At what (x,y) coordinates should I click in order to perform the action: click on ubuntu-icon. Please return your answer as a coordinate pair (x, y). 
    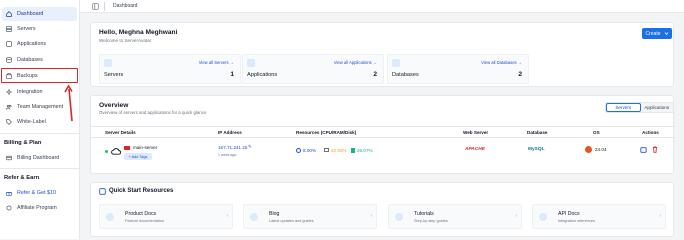
    Looking at the image, I should click on (588, 149).